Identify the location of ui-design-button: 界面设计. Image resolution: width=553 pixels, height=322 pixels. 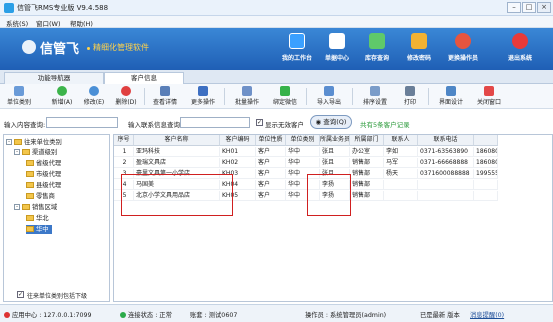
(451, 97).